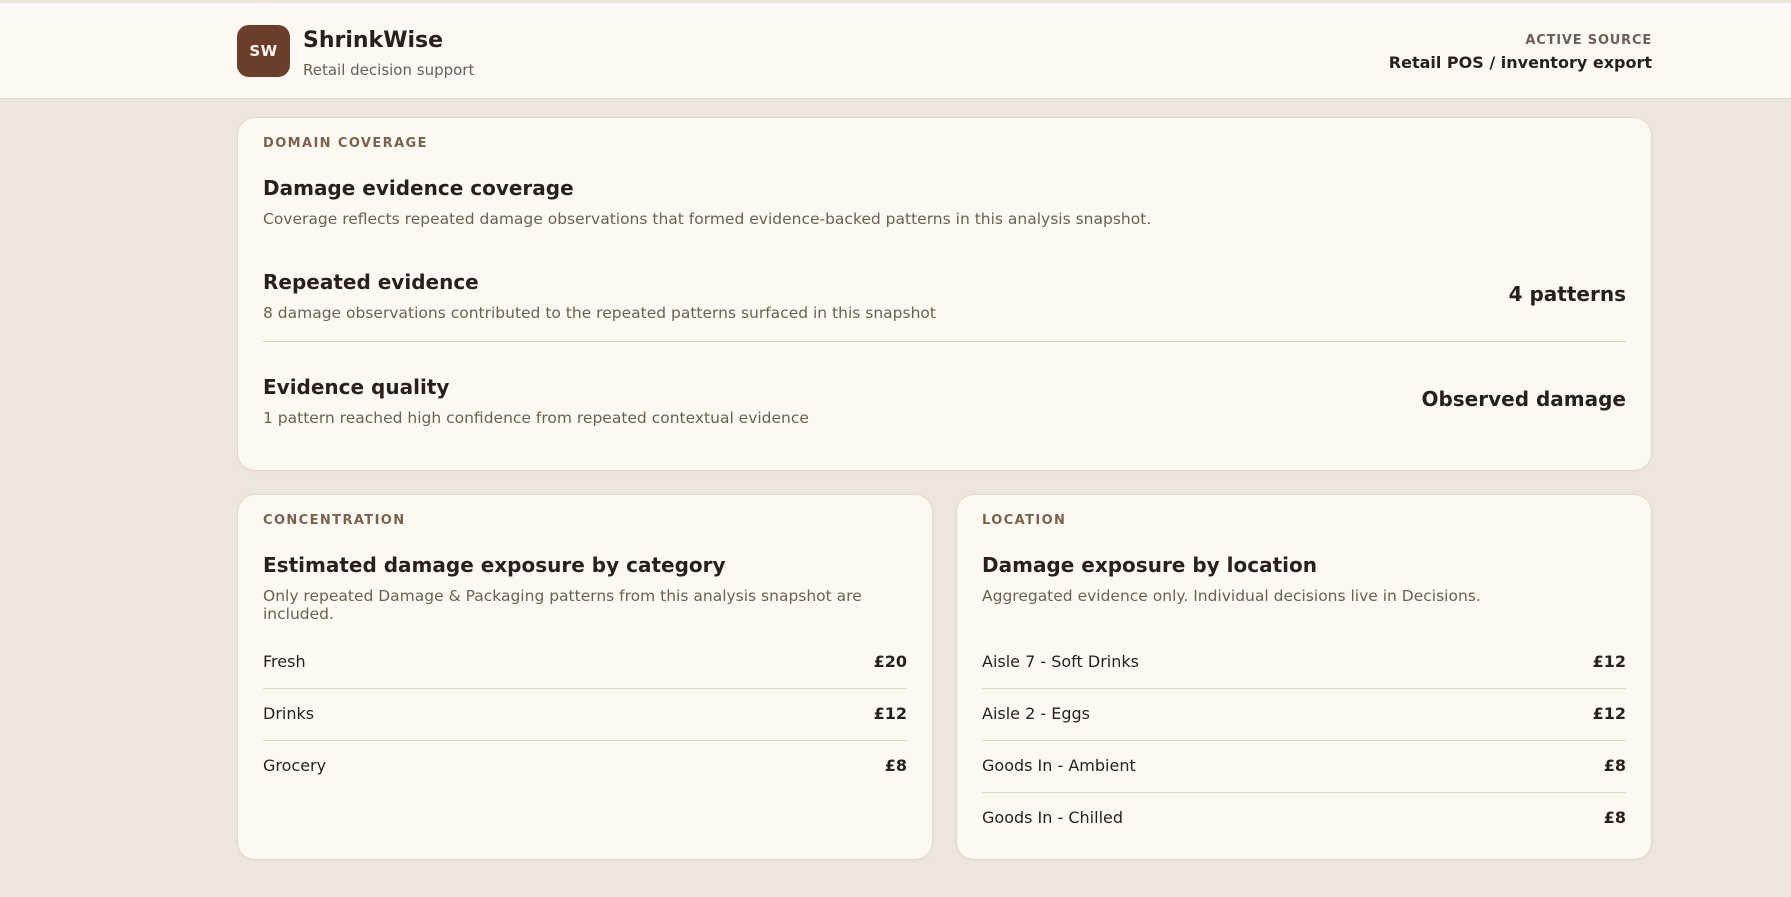  What do you see at coordinates (334, 520) in the screenshot?
I see `card-kicker: CONCENTRATION` at bounding box center [334, 520].